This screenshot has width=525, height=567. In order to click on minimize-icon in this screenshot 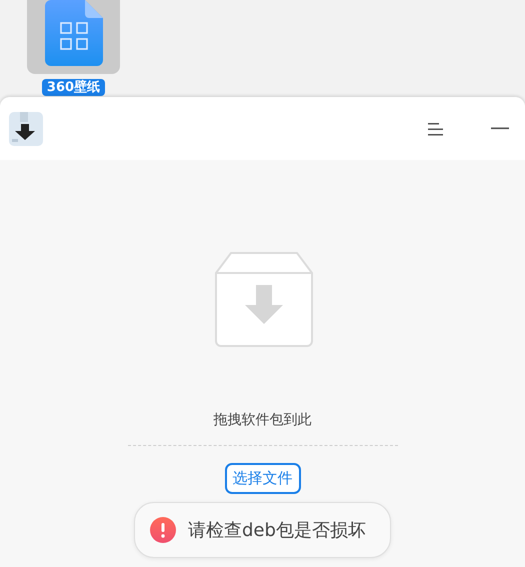, I will do `click(500, 128)`.